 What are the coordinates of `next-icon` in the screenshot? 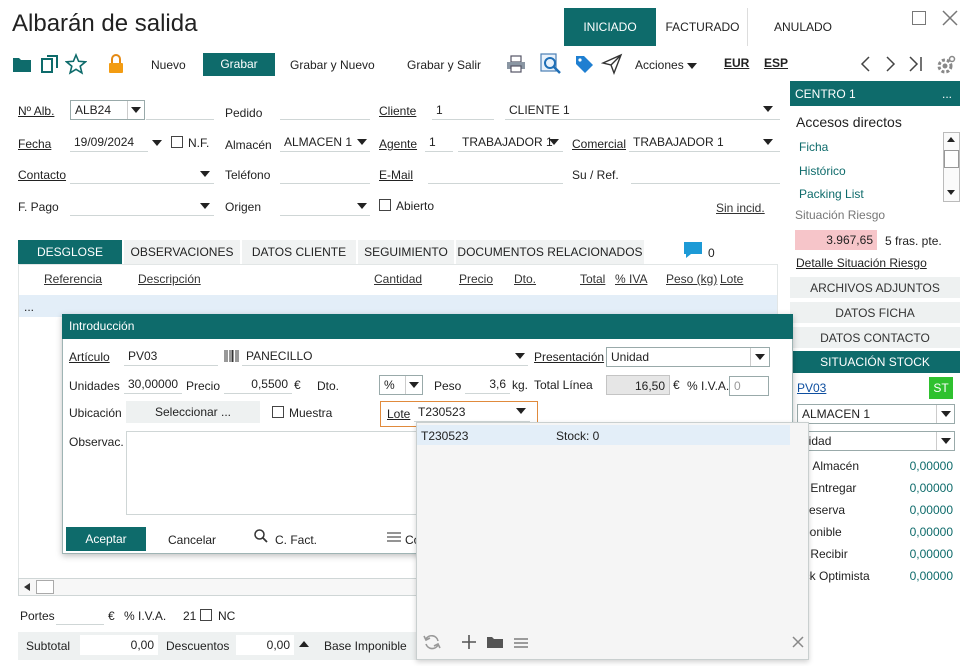 It's located at (890, 65).